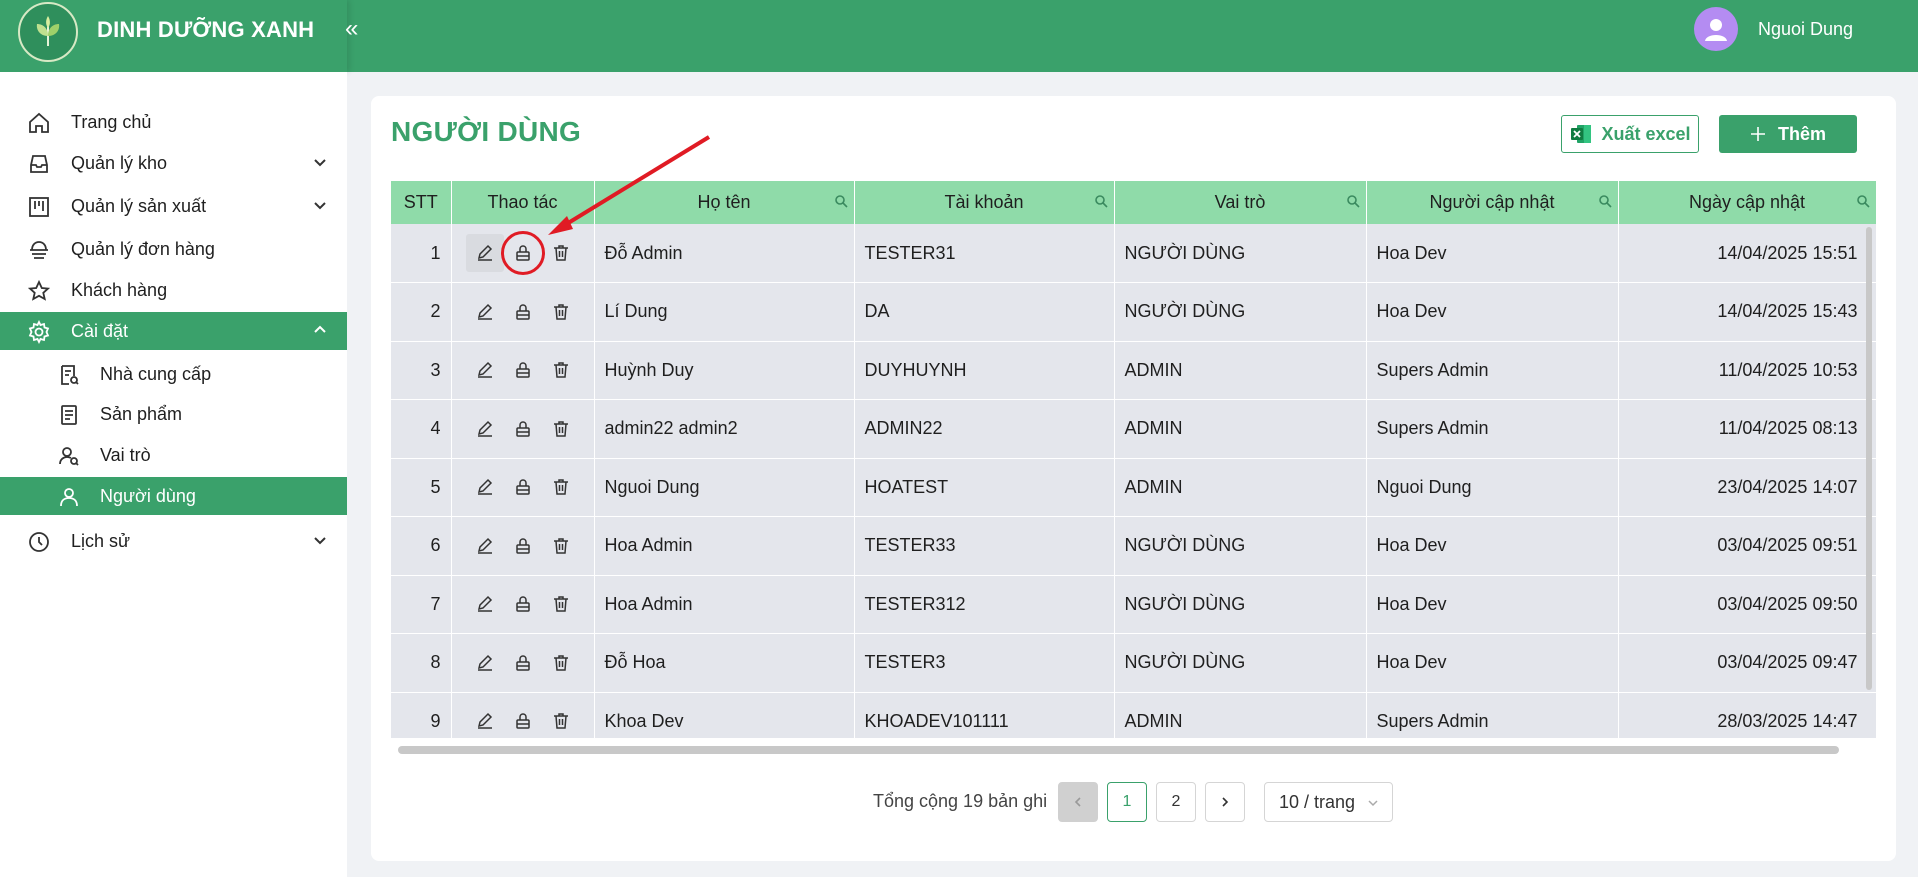  Describe the element at coordinates (984, 370) in the screenshot. I see `cell-account: DUYHUYNH` at that location.